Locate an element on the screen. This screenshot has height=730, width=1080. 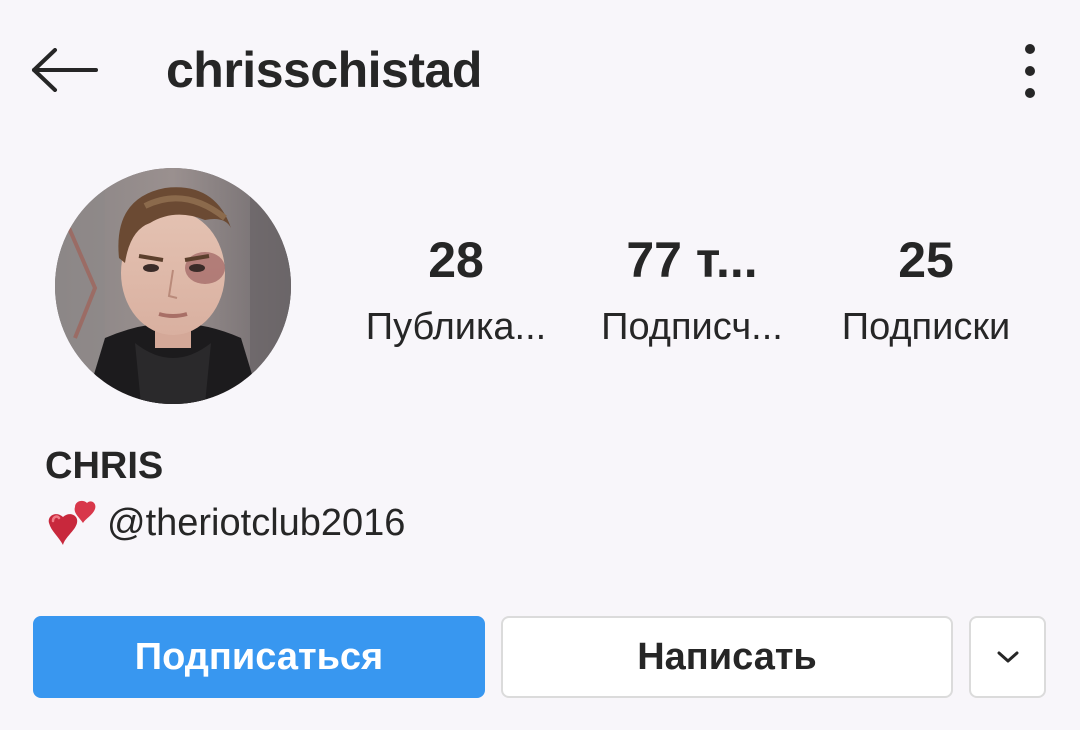
stat-following: 25 Подписки is located at coordinates (926, 290).